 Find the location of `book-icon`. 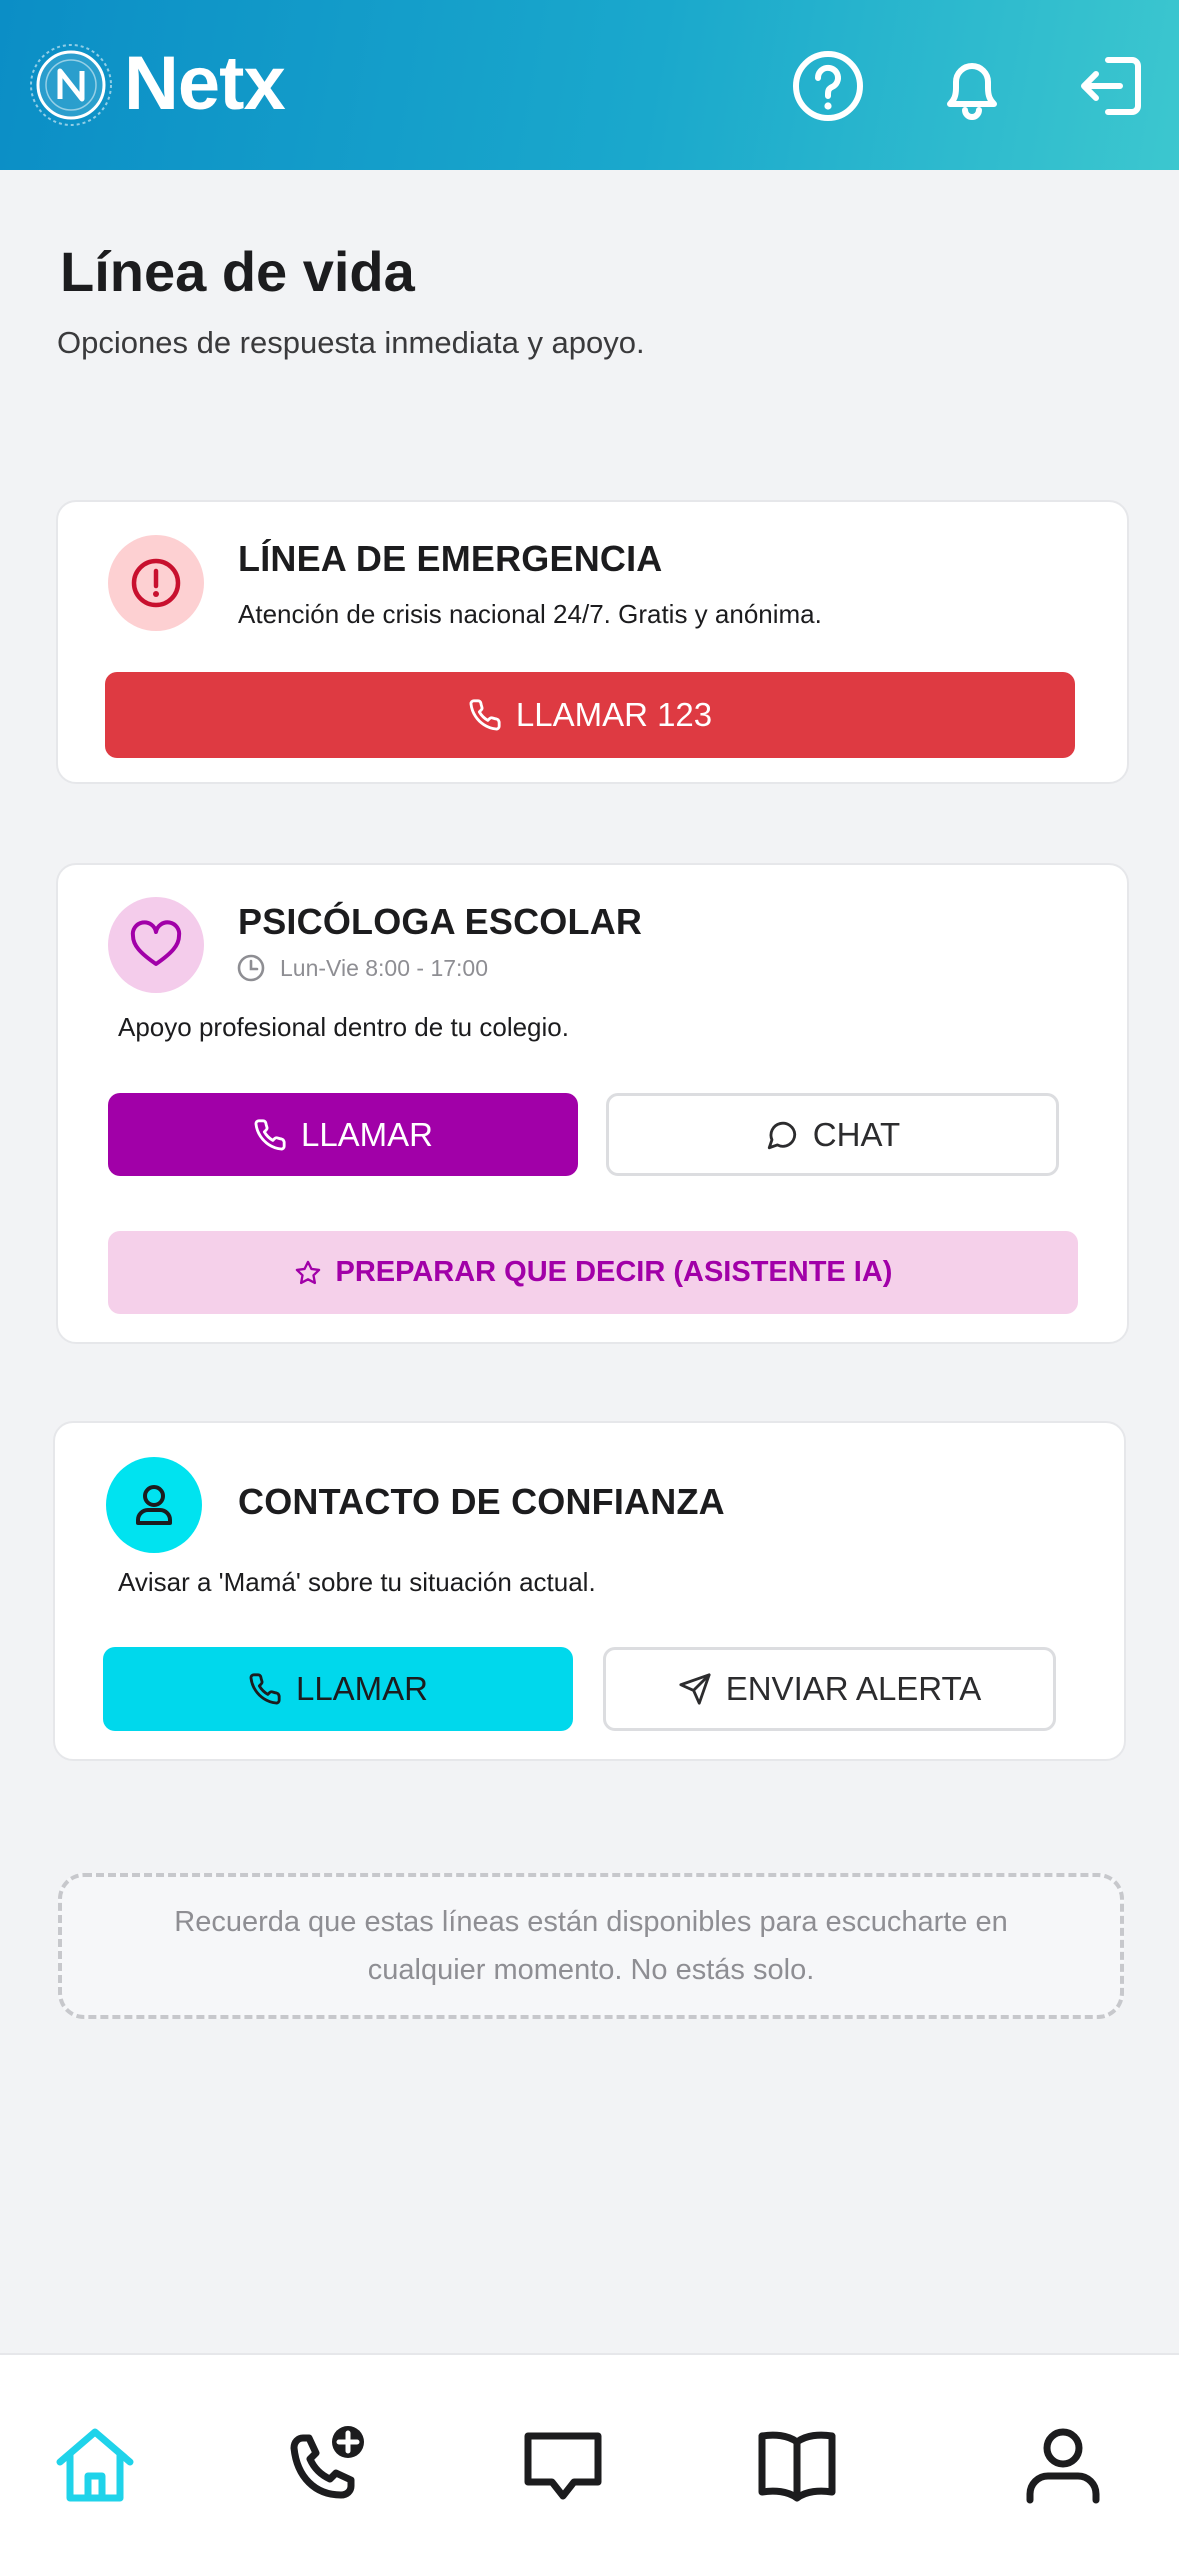

book-icon is located at coordinates (797, 2466).